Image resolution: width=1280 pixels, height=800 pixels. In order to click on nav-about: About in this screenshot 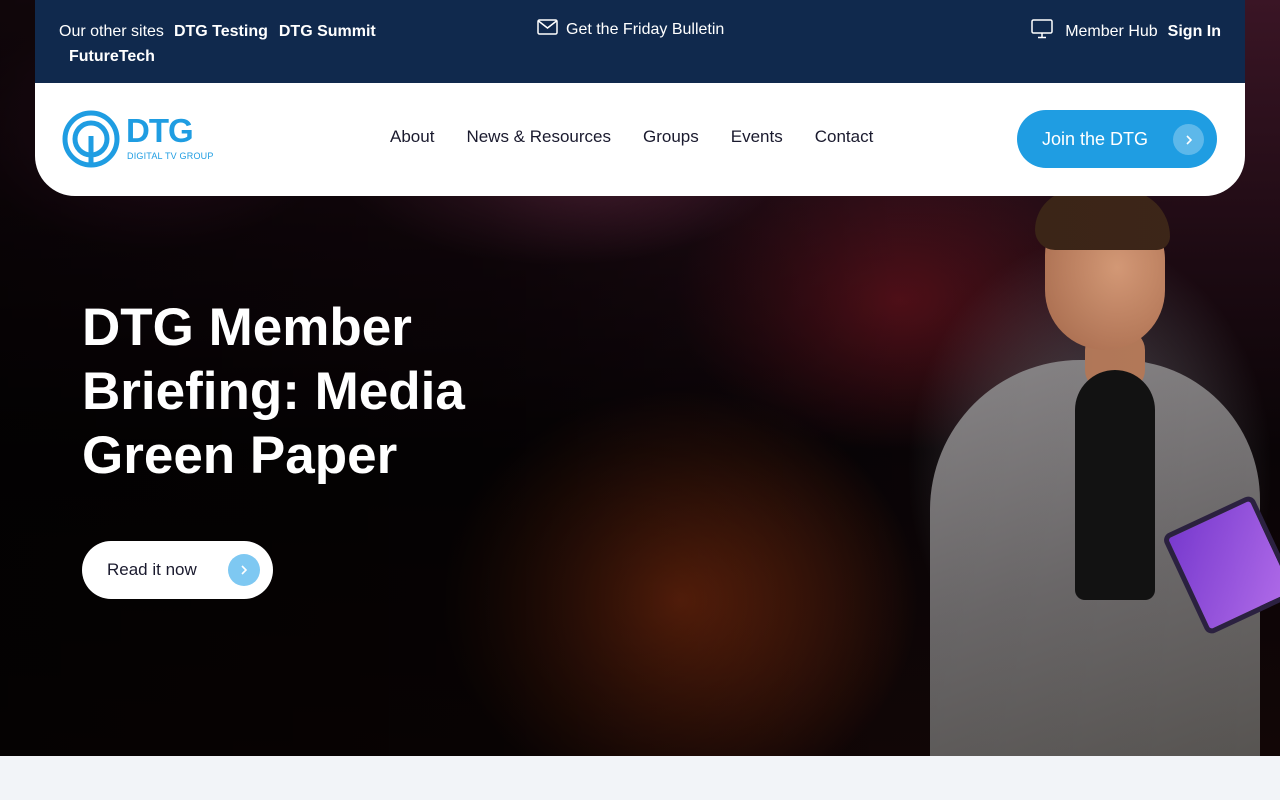, I will do `click(412, 137)`.